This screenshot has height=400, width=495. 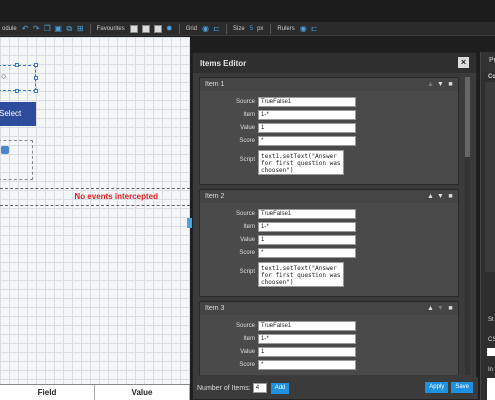 I want to click on properties-sub-header: Co, so click(x=491, y=77).